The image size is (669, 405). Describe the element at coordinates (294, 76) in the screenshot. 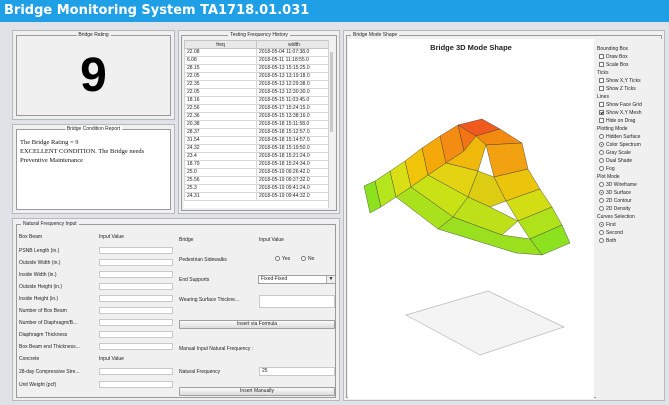

I see `width-cell: 2018-05-13 13:19:18.0` at that location.